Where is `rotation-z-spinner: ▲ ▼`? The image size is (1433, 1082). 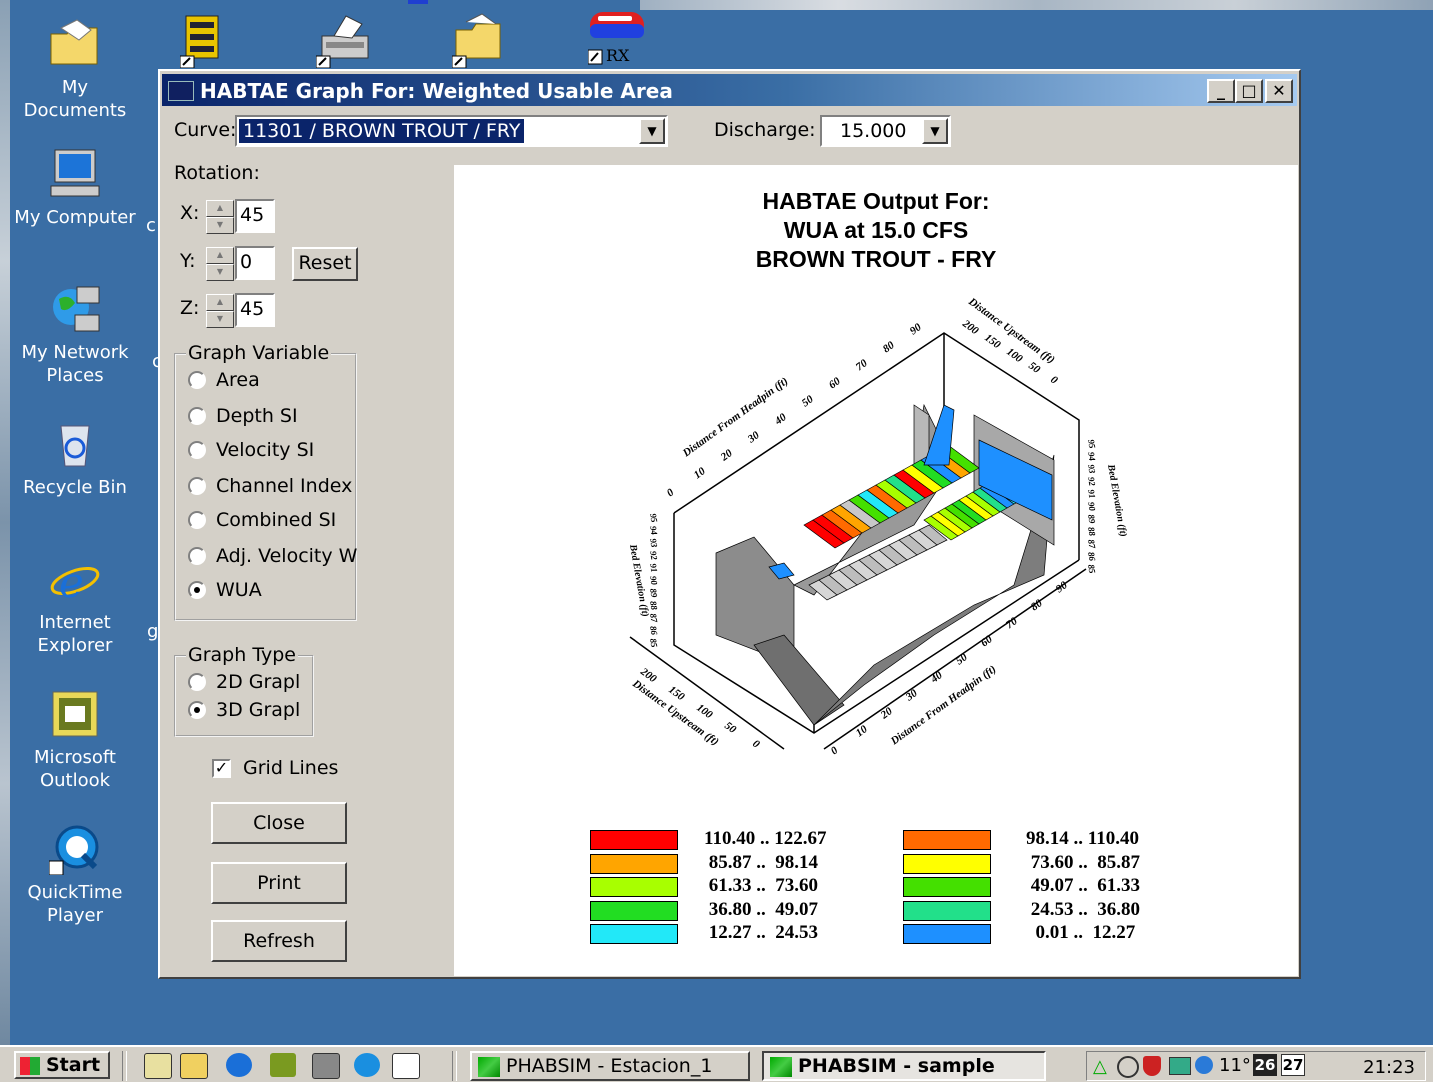 rotation-z-spinner: ▲ ▼ is located at coordinates (220, 311).